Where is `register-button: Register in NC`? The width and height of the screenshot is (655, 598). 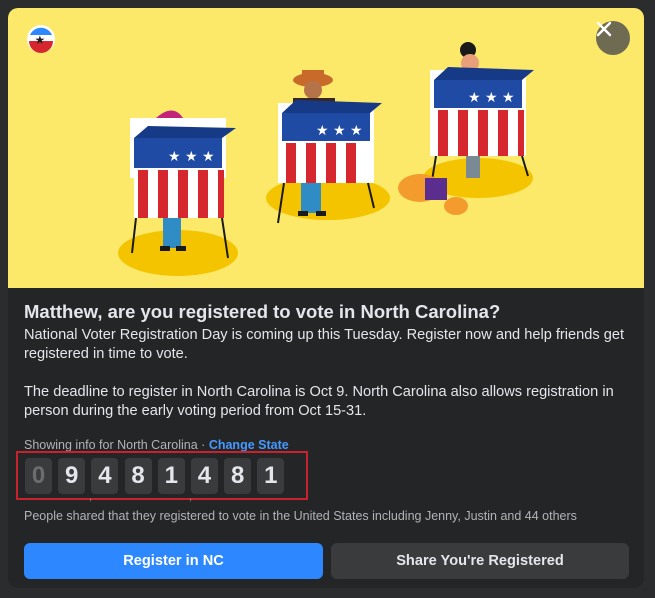
register-button: Register in NC is located at coordinates (173, 561).